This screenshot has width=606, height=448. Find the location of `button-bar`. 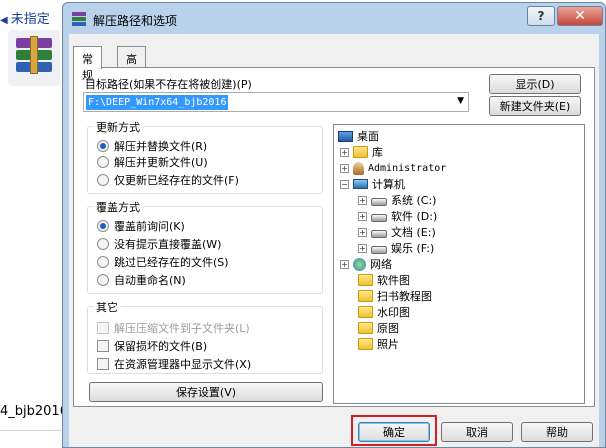

button-bar is located at coordinates (334, 429).